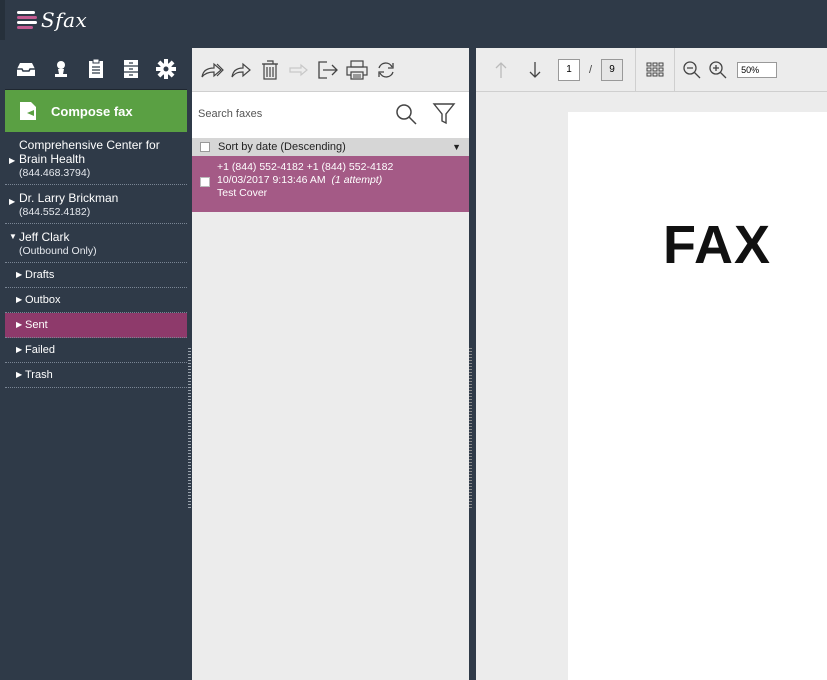 This screenshot has height=680, width=827. I want to click on search-bar, so click(330, 115).